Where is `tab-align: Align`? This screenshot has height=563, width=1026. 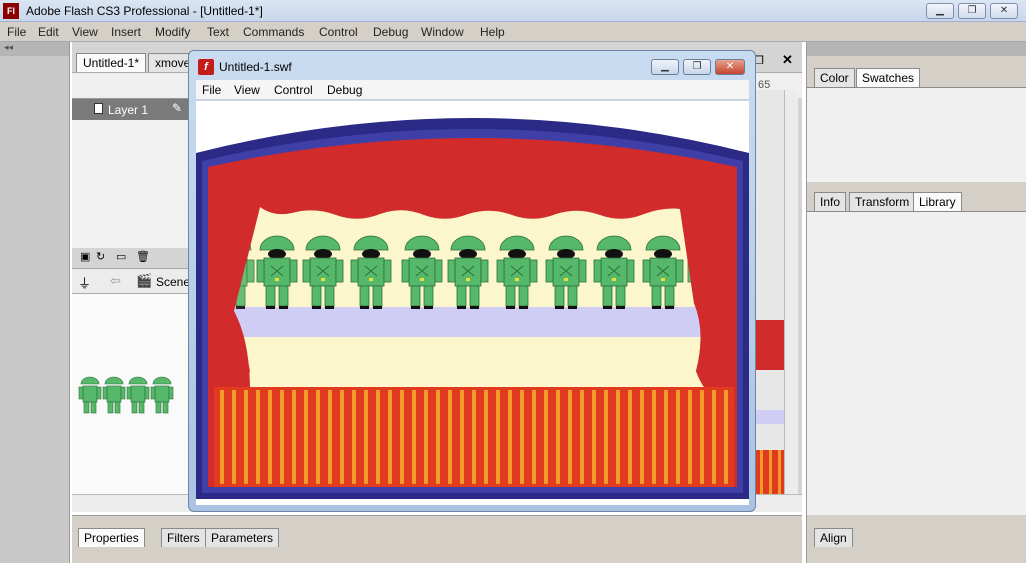
tab-align: Align is located at coordinates (833, 537).